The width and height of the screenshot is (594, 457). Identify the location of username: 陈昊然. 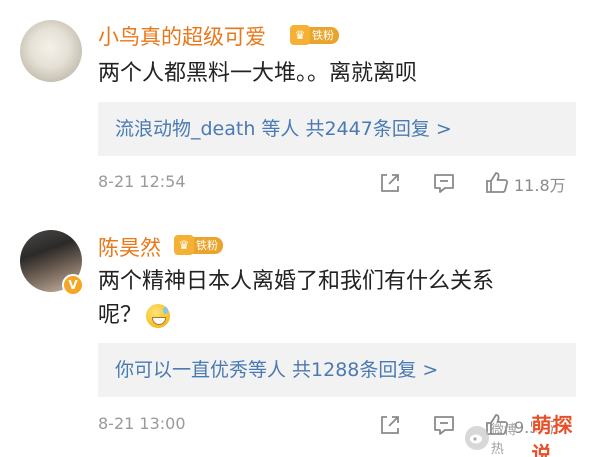
(129, 247).